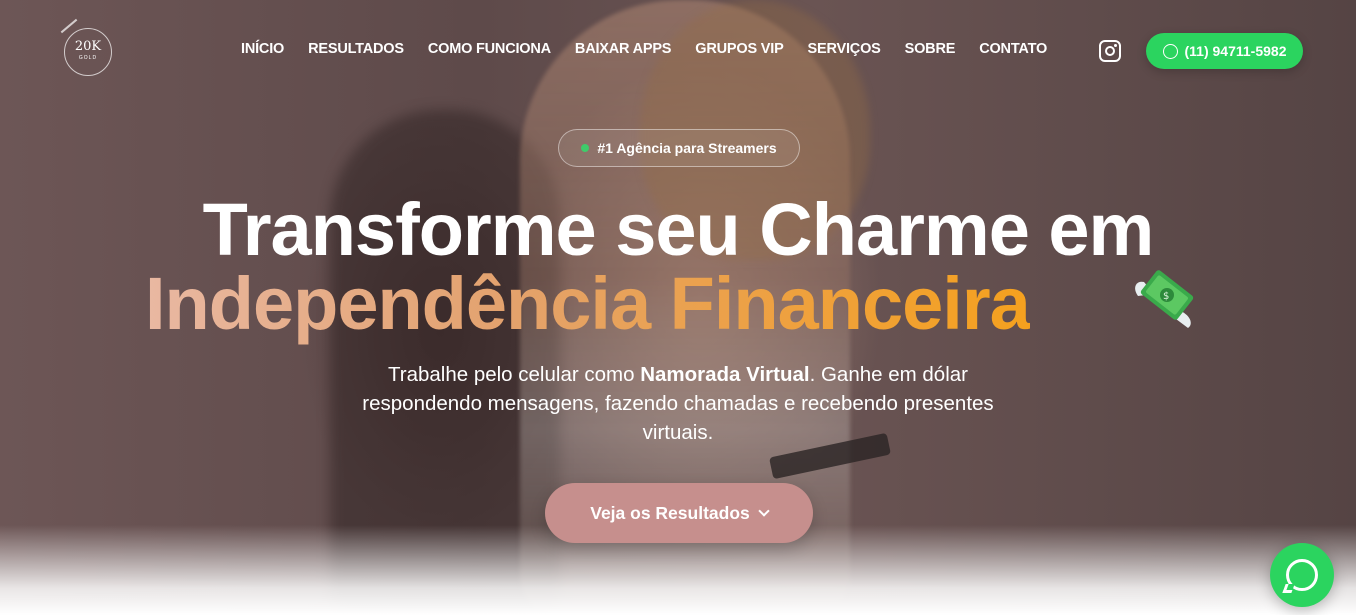  I want to click on whatsapp-chat-tail, so click(1288, 588).